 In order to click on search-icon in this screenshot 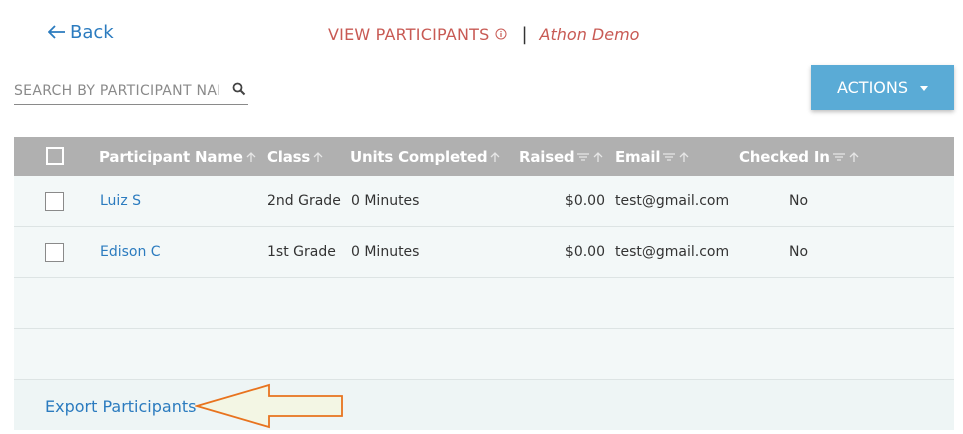, I will do `click(239, 89)`.